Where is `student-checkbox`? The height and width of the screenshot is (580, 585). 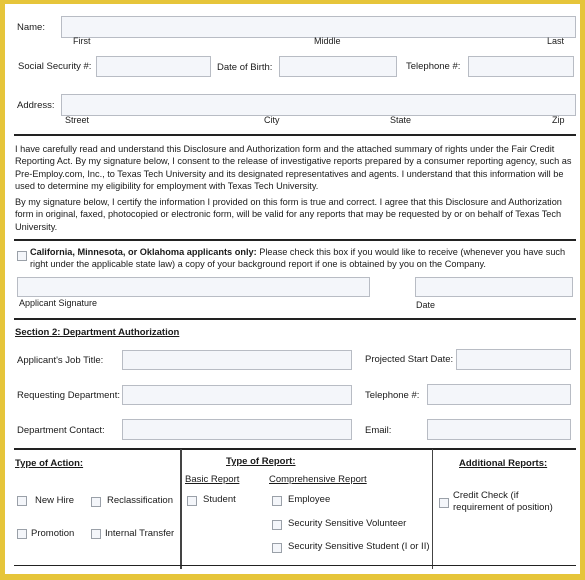
student-checkbox is located at coordinates (192, 501).